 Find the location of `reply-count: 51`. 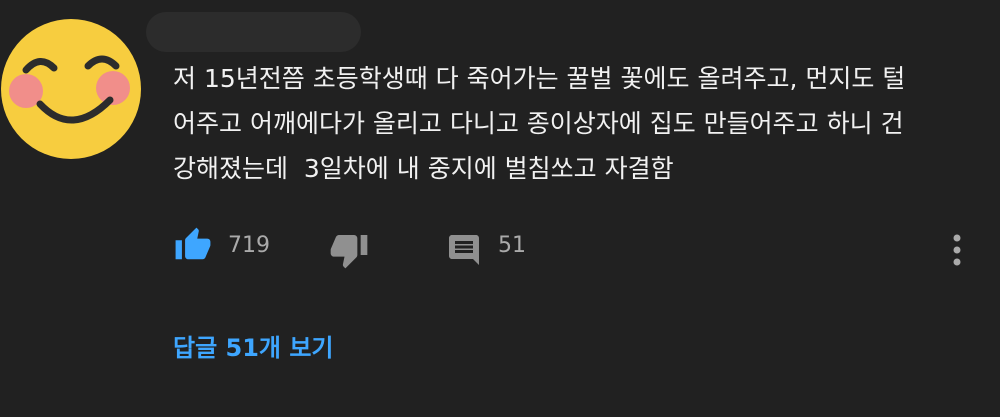

reply-count: 51 is located at coordinates (512, 245).